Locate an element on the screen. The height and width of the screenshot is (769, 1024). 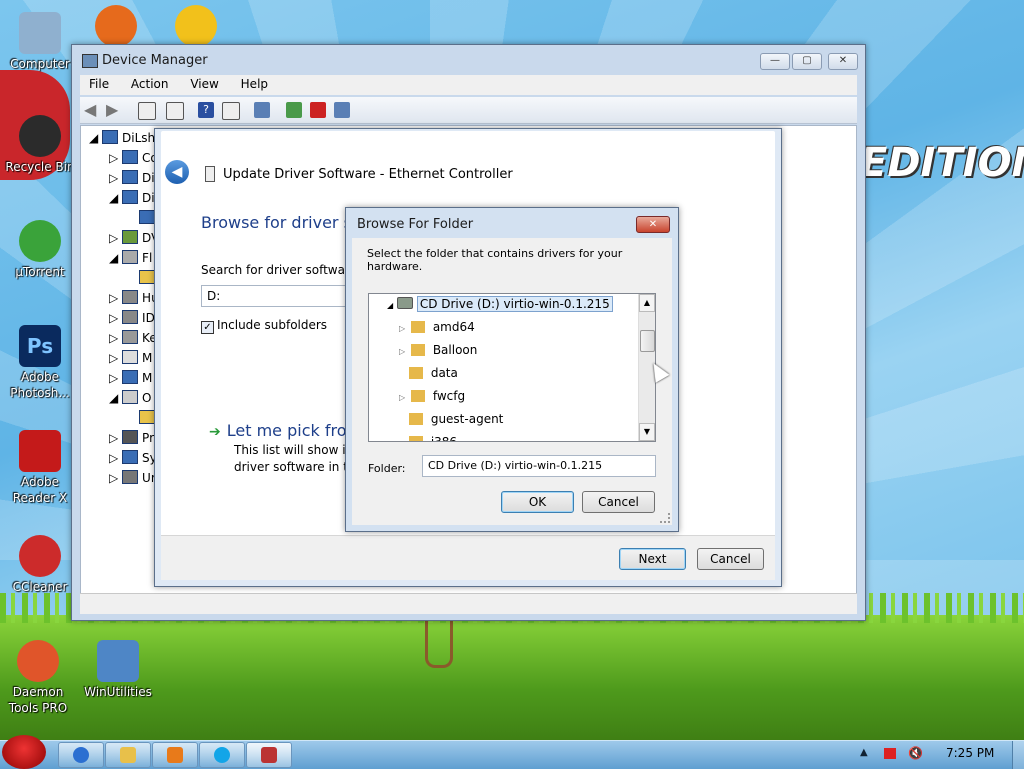
menu-file: File is located at coordinates (99, 83).